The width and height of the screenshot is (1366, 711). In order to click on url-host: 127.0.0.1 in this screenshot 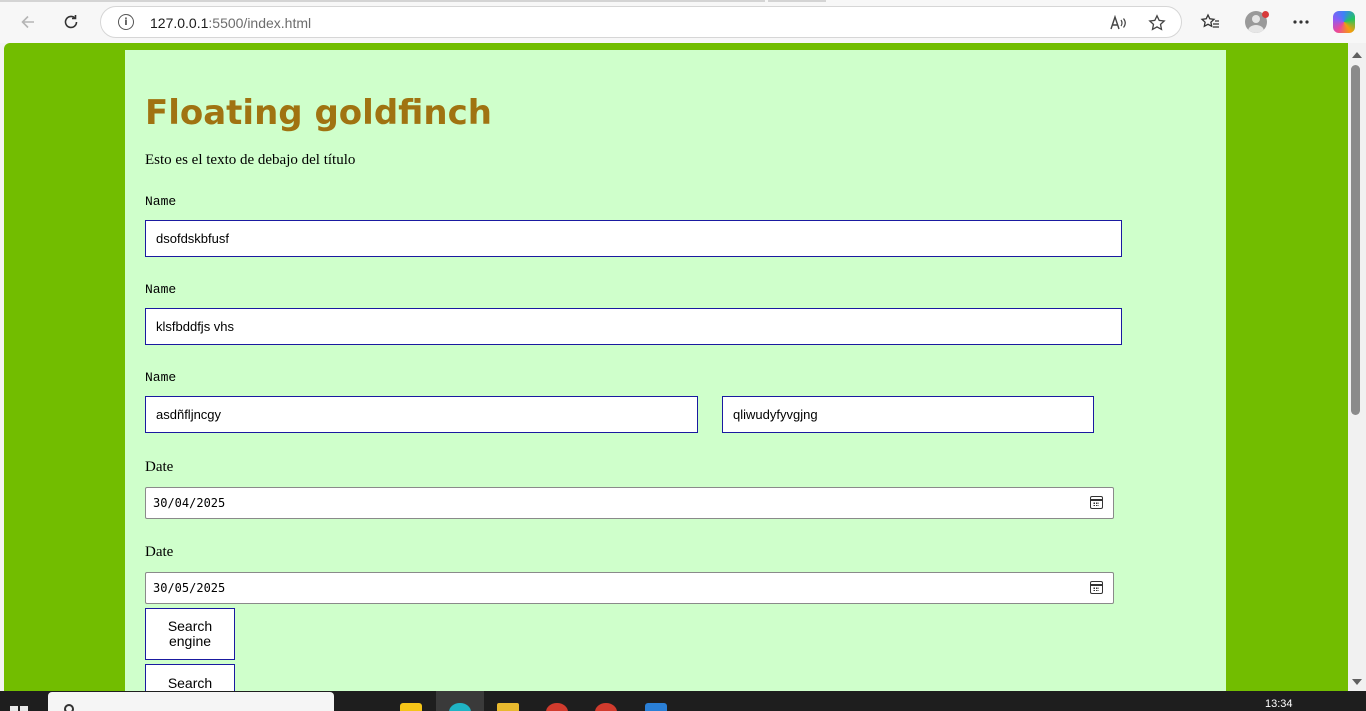, I will do `click(179, 23)`.